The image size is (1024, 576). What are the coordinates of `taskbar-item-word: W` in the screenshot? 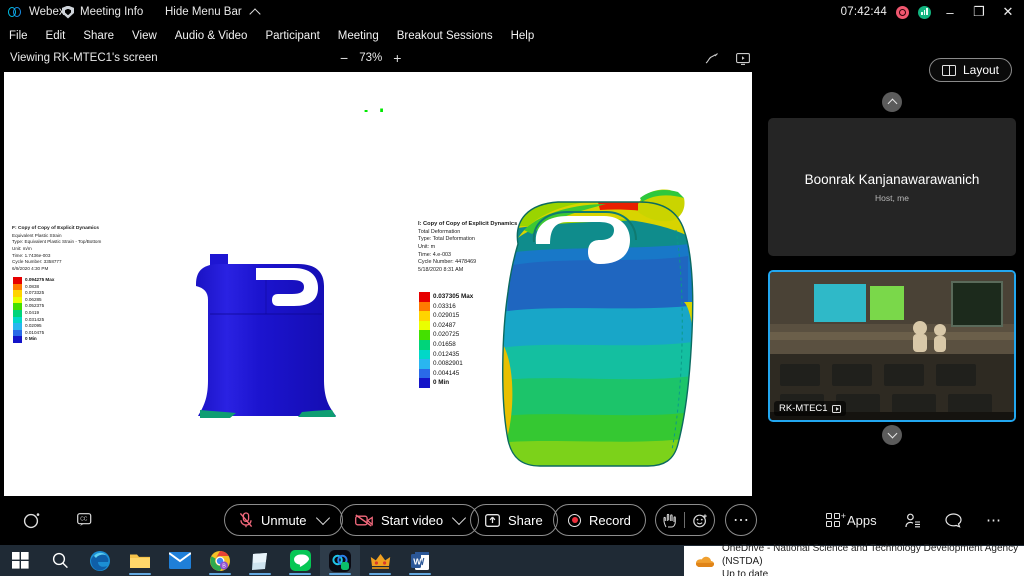 It's located at (420, 560).